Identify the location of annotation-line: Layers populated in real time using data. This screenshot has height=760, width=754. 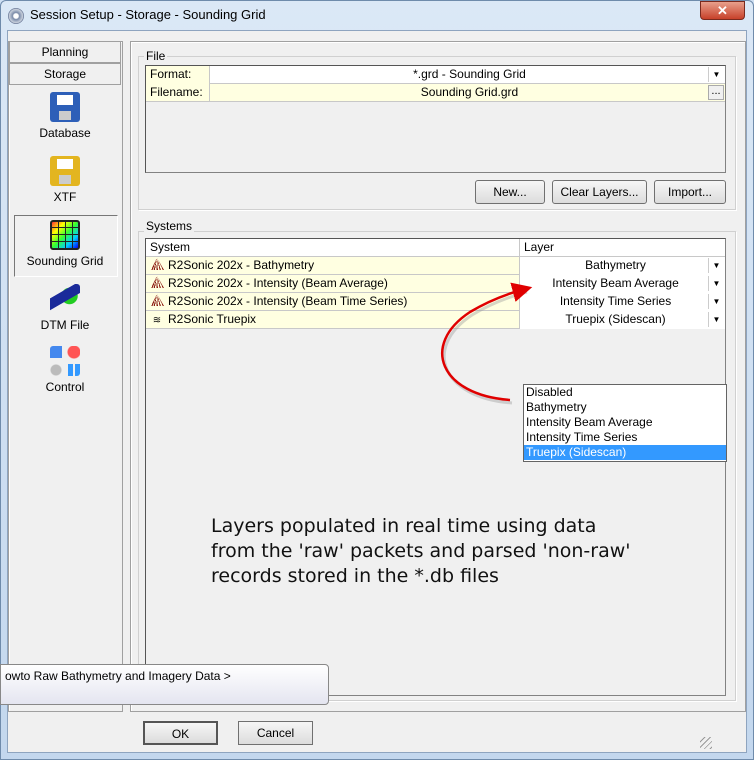
(404, 526).